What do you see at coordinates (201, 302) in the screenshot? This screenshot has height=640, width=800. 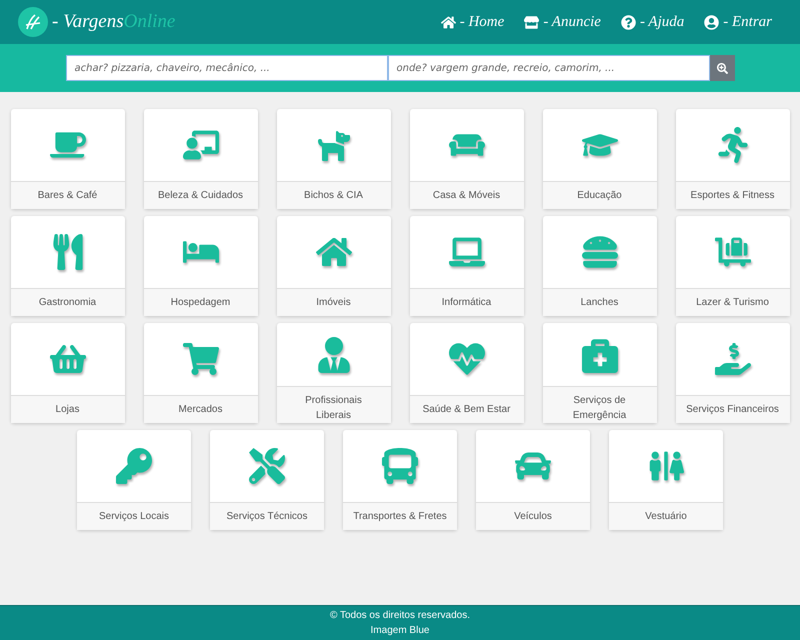 I see `category-link: Hospedagem` at bounding box center [201, 302].